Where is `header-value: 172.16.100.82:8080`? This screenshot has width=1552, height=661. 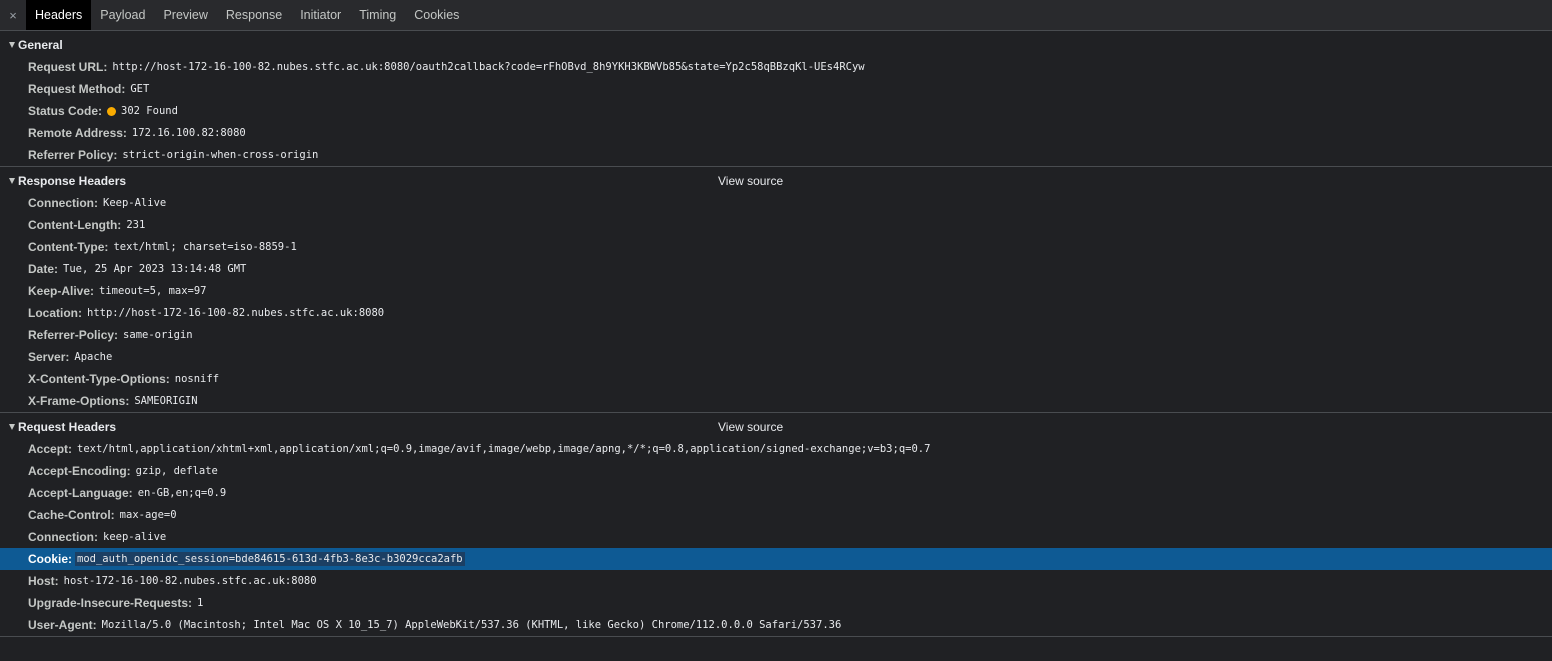 header-value: 172.16.100.82:8080 is located at coordinates (188, 133).